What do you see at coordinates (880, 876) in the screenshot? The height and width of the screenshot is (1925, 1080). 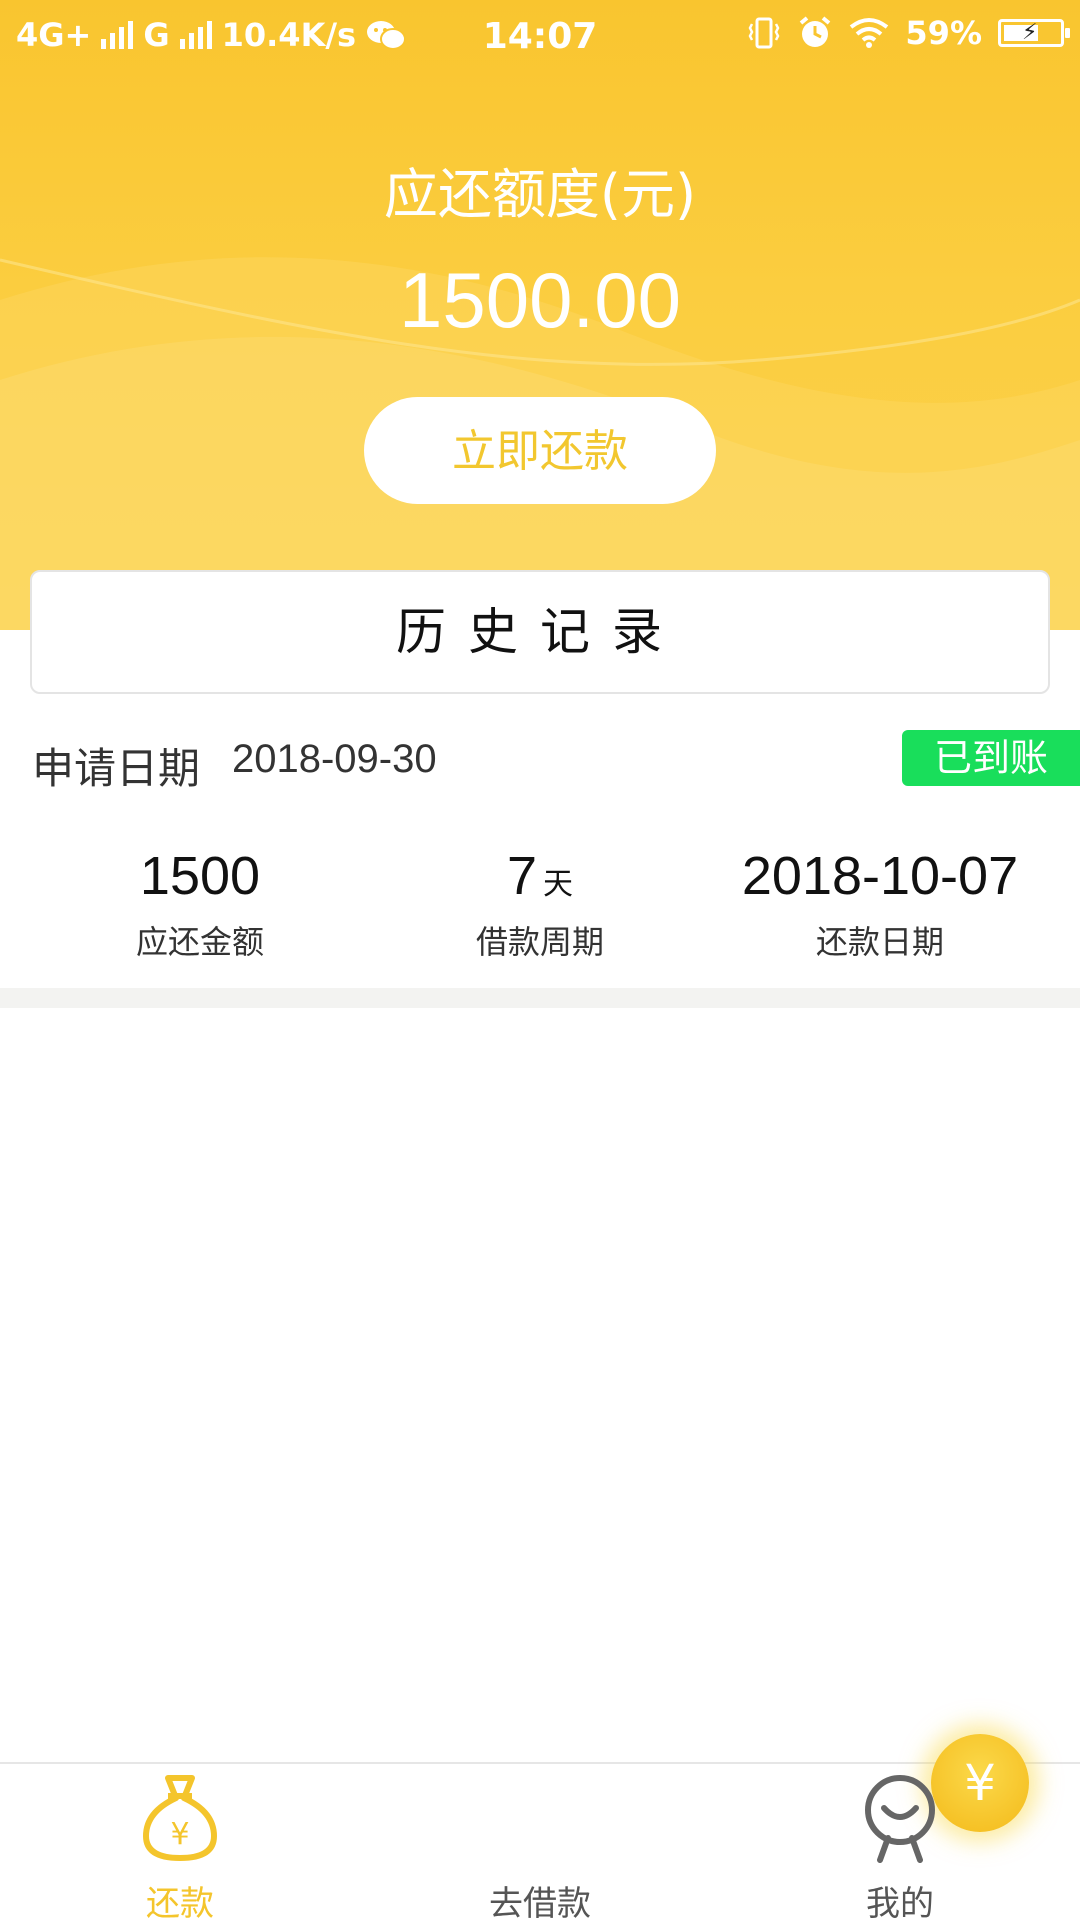 I see `due-date-value: 2018-10-07` at bounding box center [880, 876].